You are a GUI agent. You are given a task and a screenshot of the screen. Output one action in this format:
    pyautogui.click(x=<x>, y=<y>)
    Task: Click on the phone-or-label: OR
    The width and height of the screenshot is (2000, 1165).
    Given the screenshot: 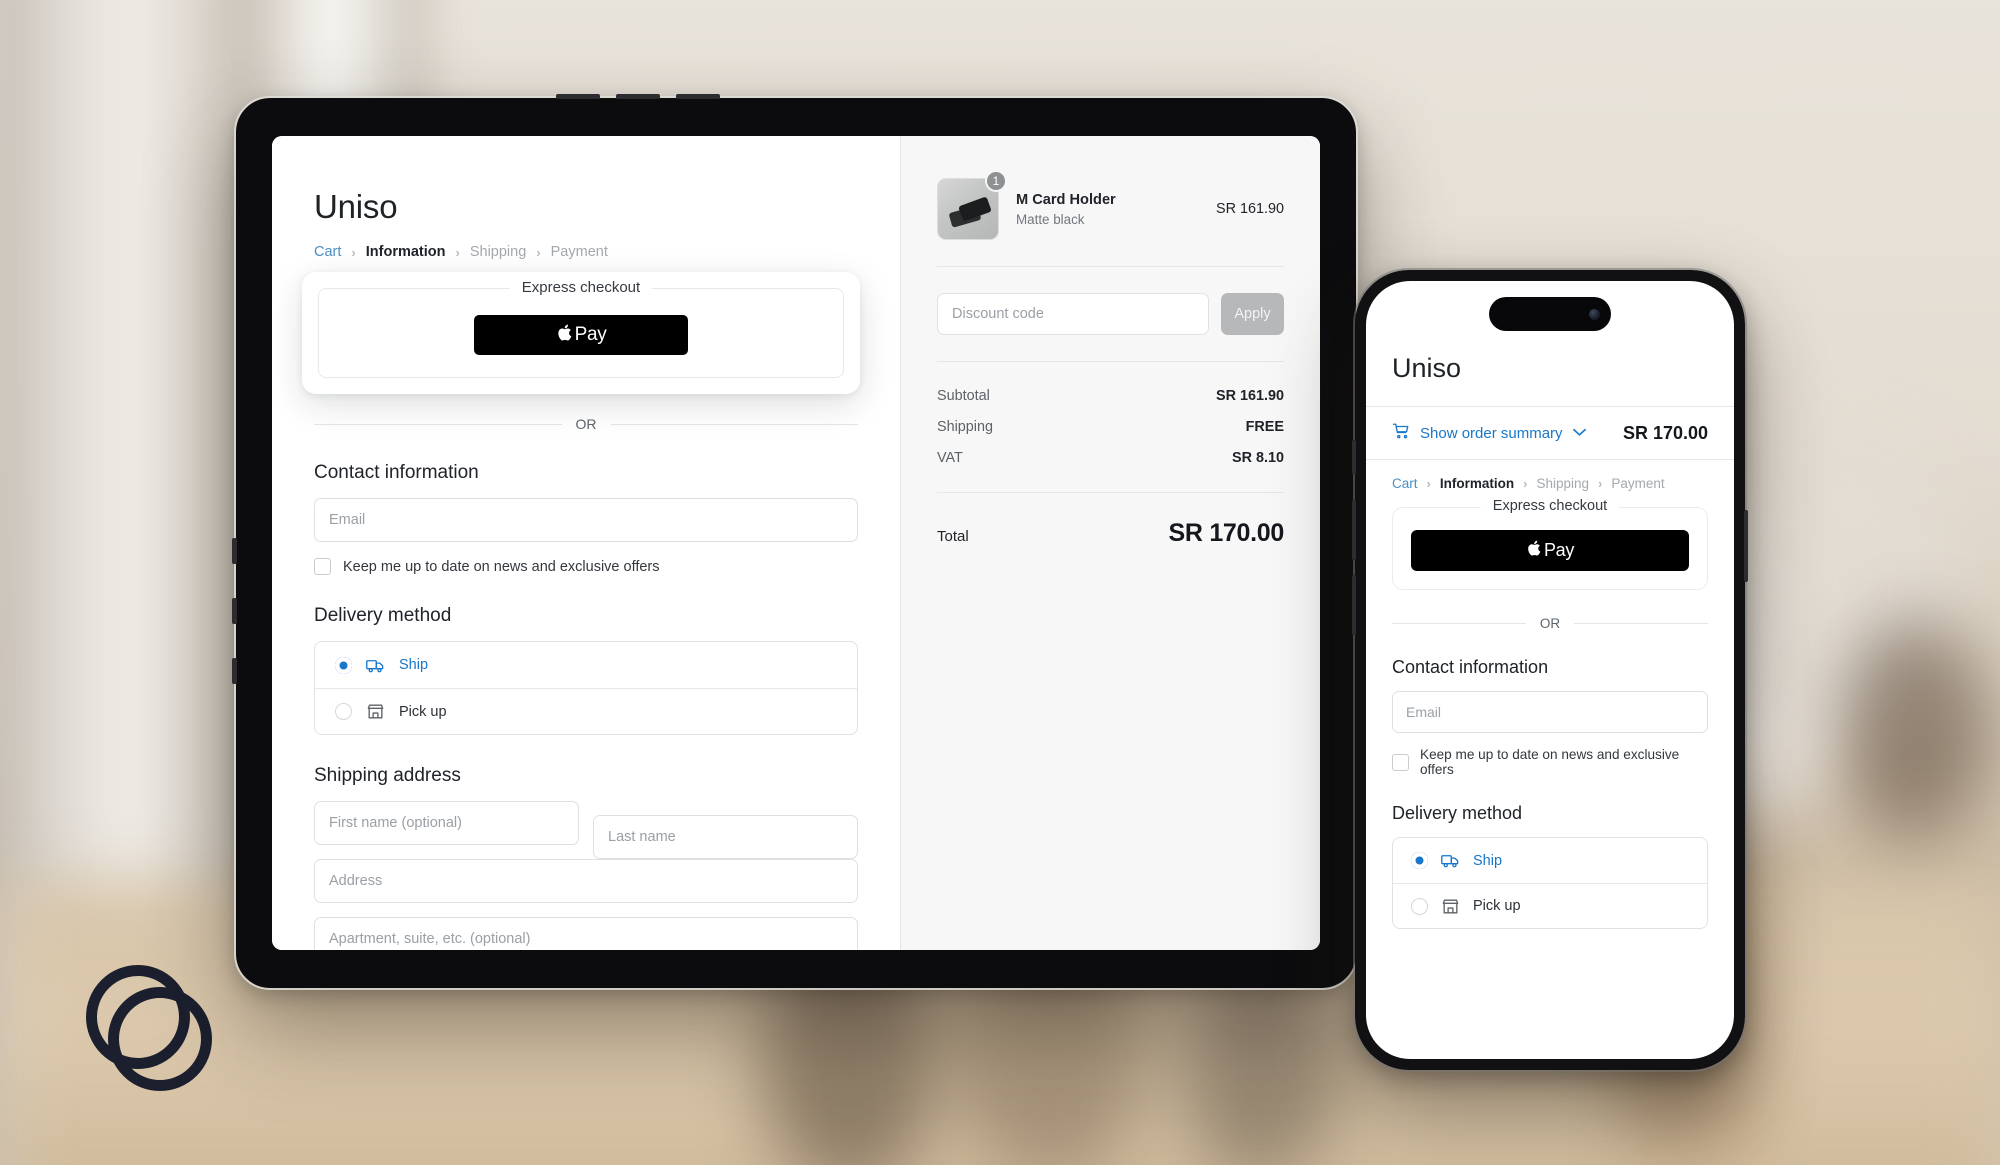 What is the action you would take?
    pyautogui.click(x=1550, y=623)
    